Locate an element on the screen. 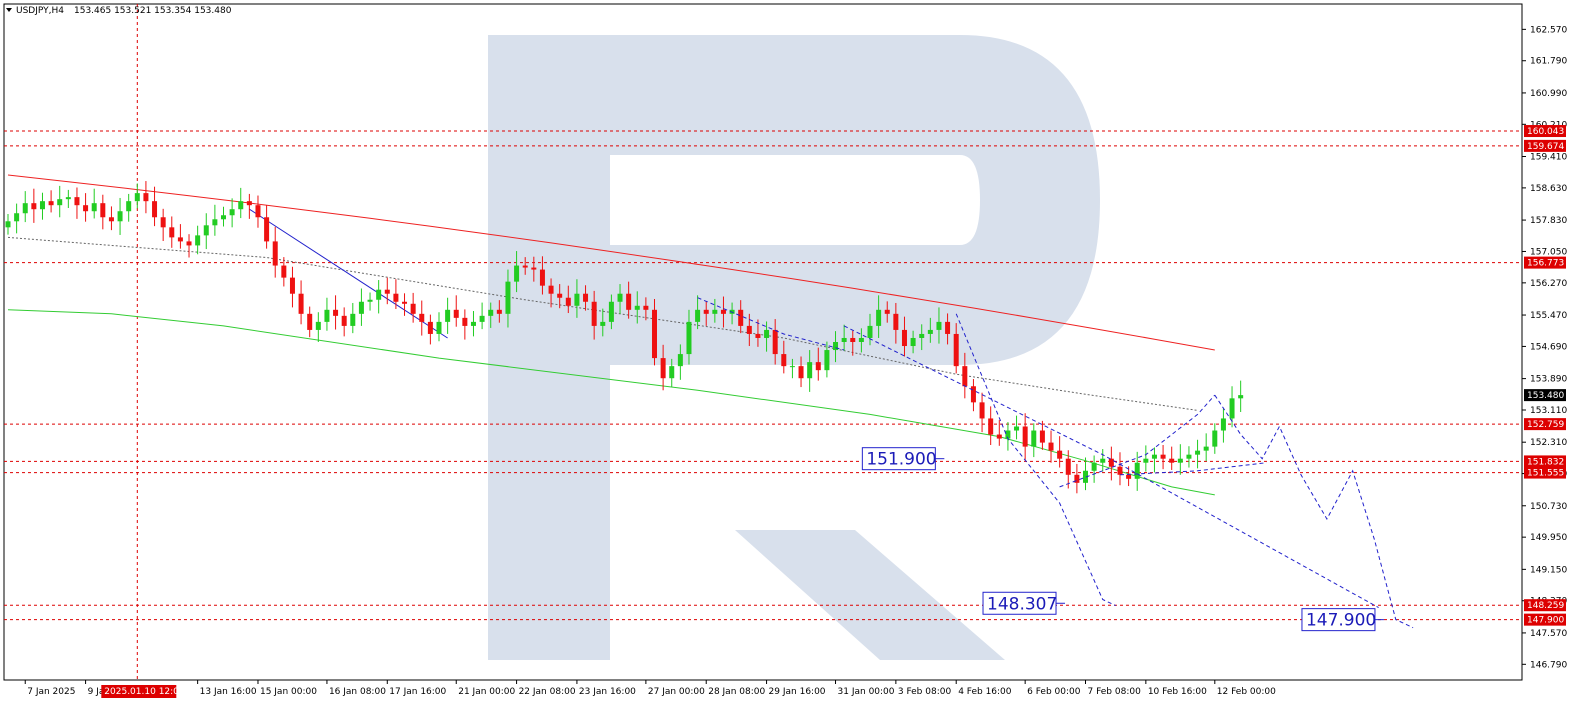 The height and width of the screenshot is (716, 1596). x-tick-label: 6 Feb 00:00 is located at coordinates (1054, 692).